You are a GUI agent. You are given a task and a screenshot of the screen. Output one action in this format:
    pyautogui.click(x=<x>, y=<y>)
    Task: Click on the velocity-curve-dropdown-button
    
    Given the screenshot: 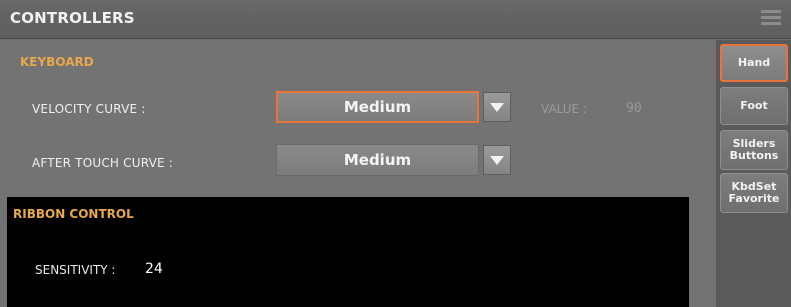 What is the action you would take?
    pyautogui.click(x=497, y=107)
    